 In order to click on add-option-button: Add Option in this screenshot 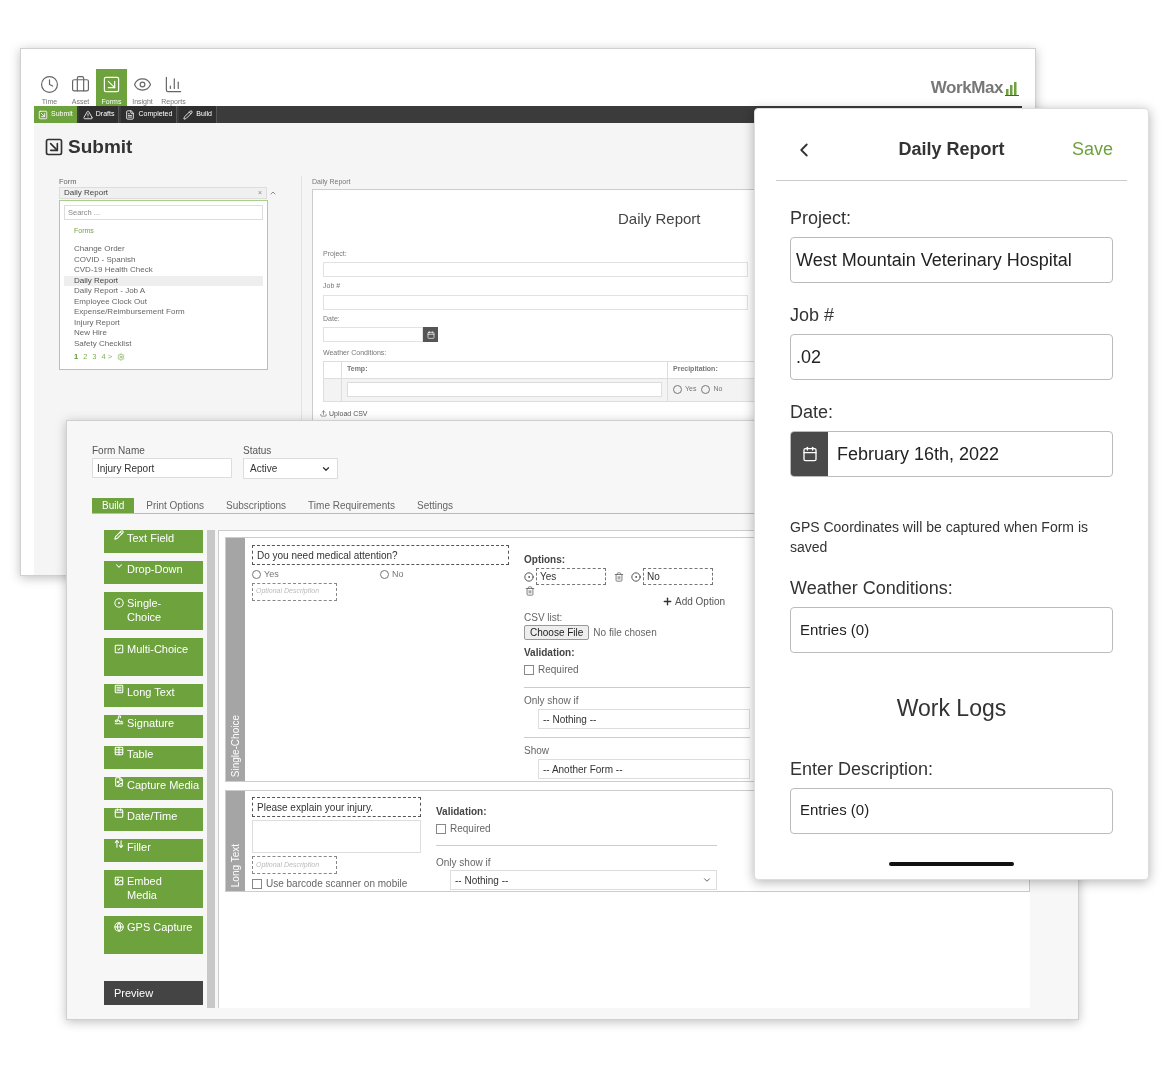, I will do `click(694, 601)`.